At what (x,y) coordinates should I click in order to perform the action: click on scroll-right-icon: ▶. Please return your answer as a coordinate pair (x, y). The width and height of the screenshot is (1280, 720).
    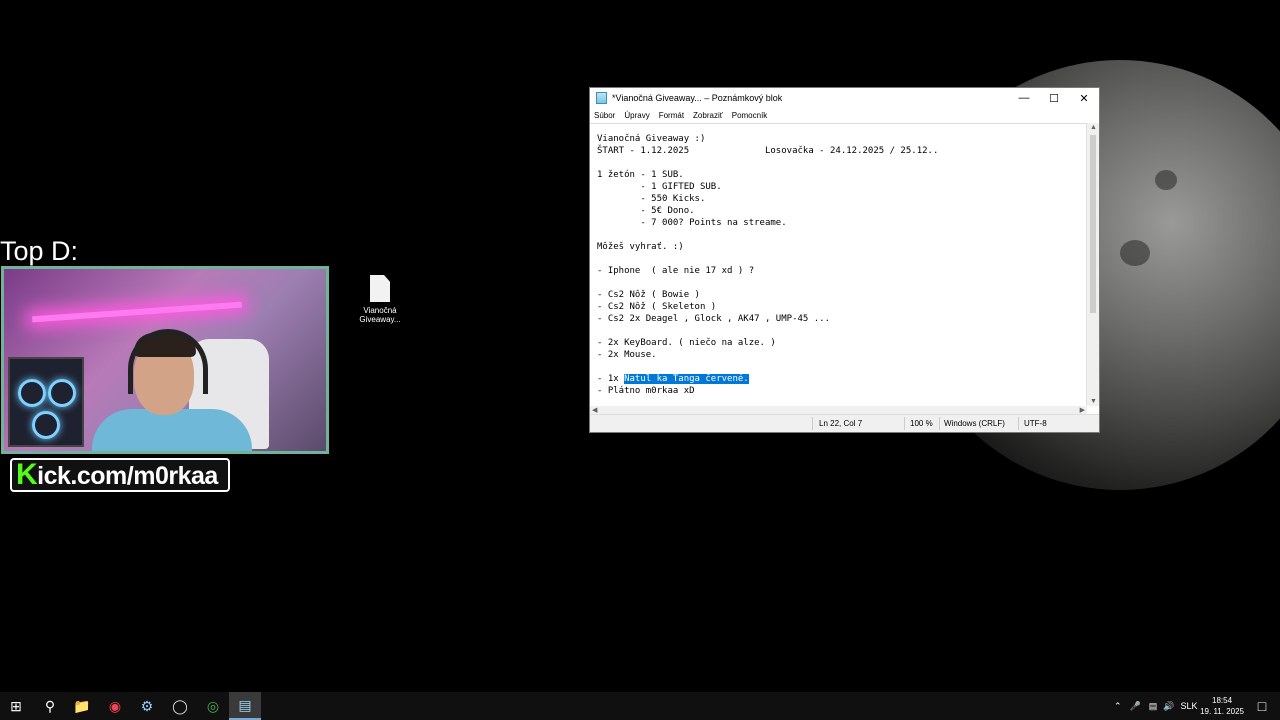
    Looking at the image, I should click on (1082, 410).